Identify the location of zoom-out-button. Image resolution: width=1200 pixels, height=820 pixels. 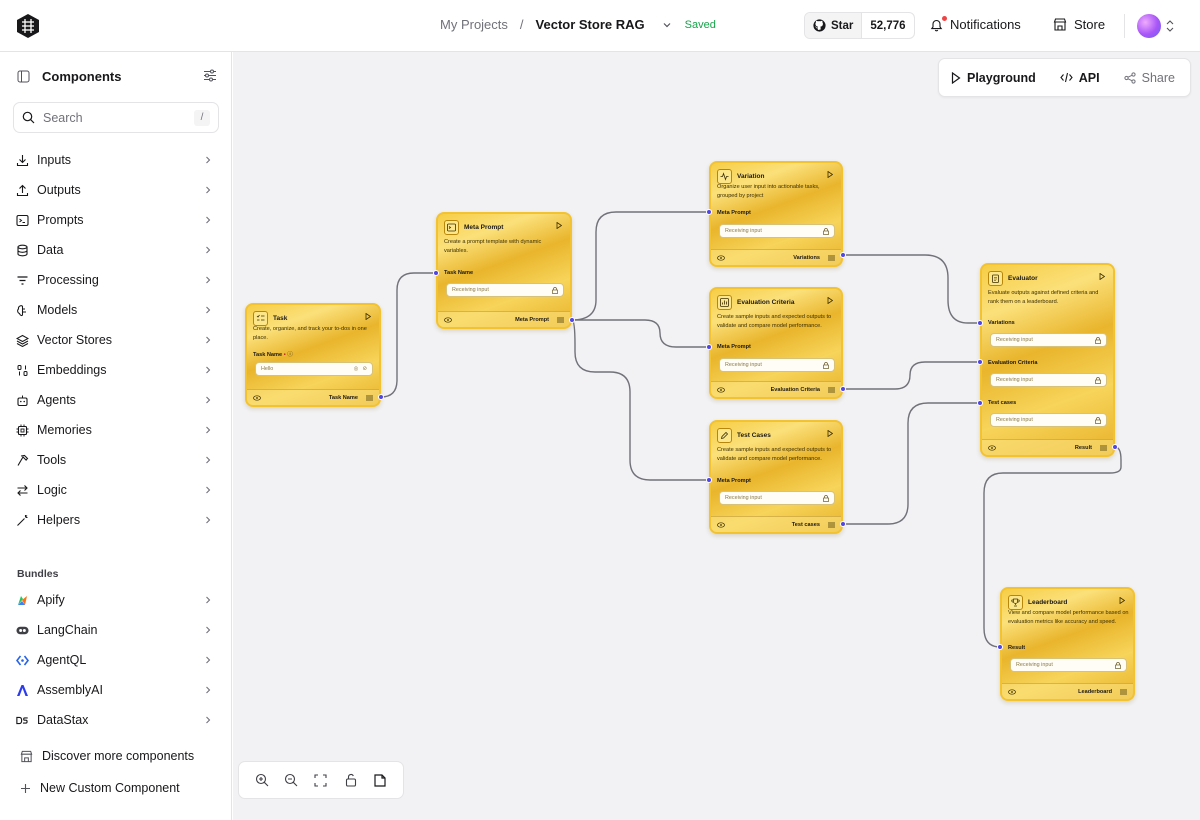
(291, 780).